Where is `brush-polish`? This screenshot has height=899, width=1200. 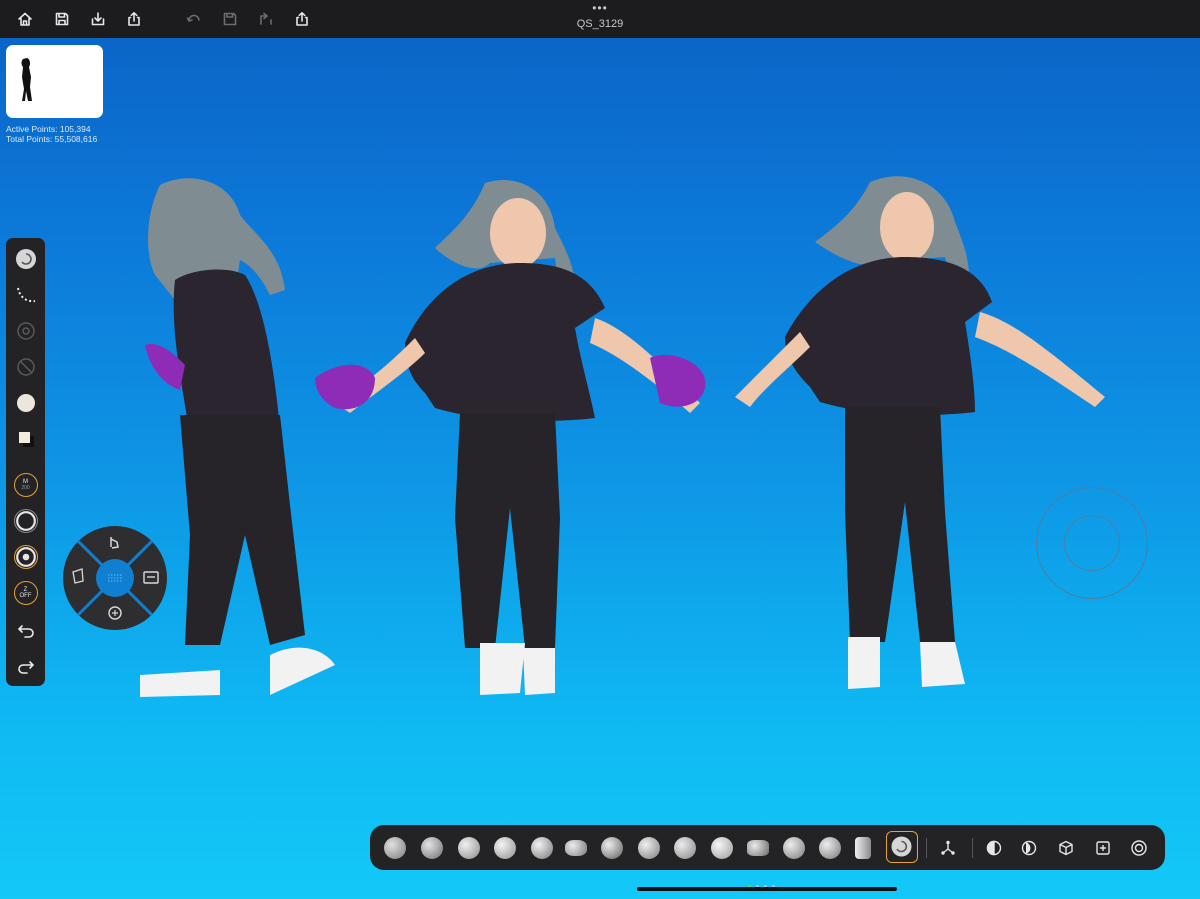
brush-polish is located at coordinates (722, 848).